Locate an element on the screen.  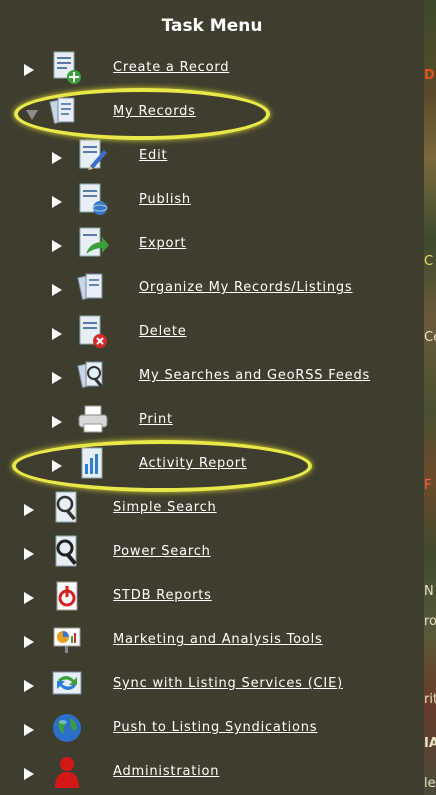
menu-item-label: Administration is located at coordinates (166, 771).